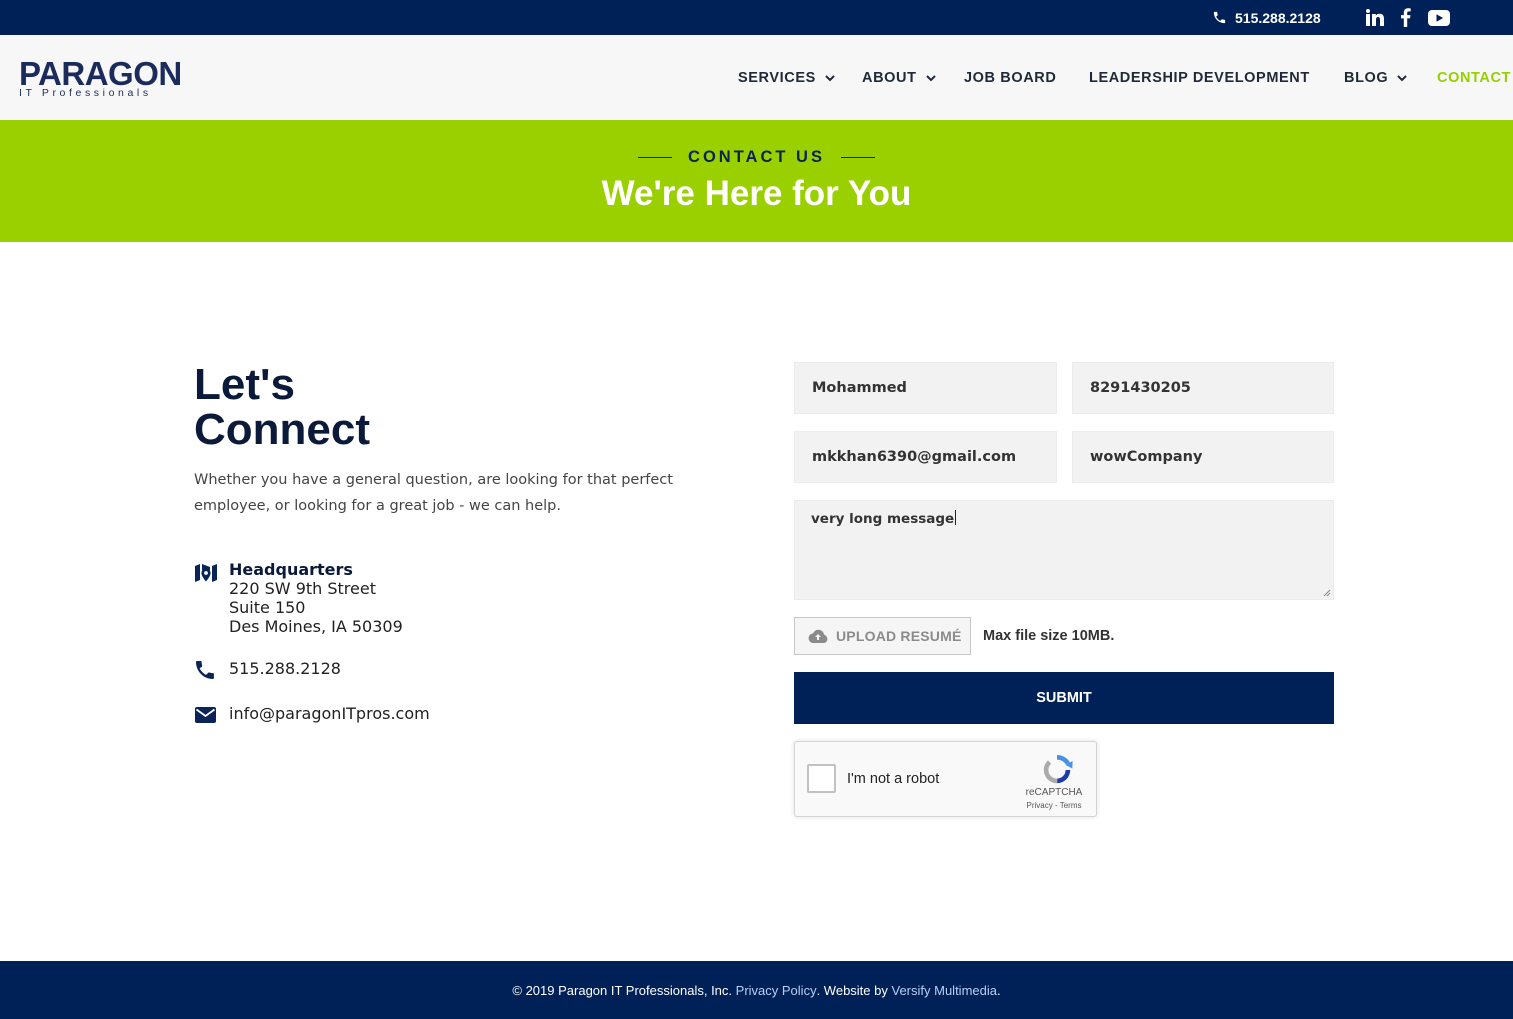  What do you see at coordinates (302, 588) in the screenshot?
I see `address-line-1: 220 SW 9th Street` at bounding box center [302, 588].